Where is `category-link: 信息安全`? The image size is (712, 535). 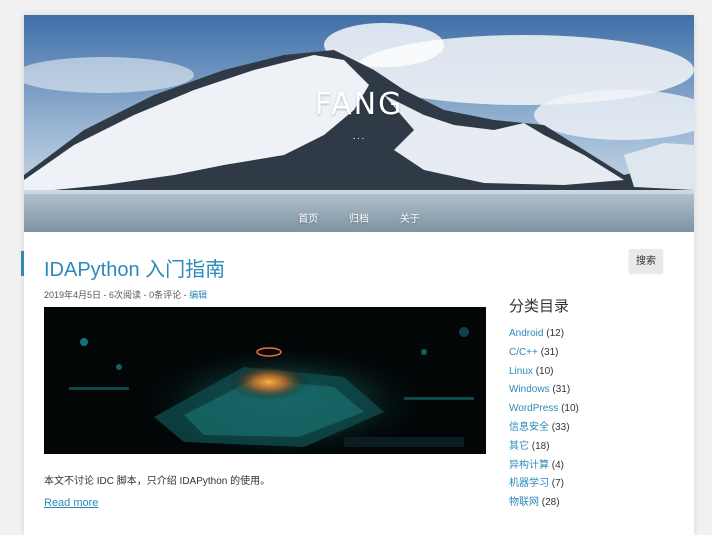 category-link: 信息安全 is located at coordinates (529, 427).